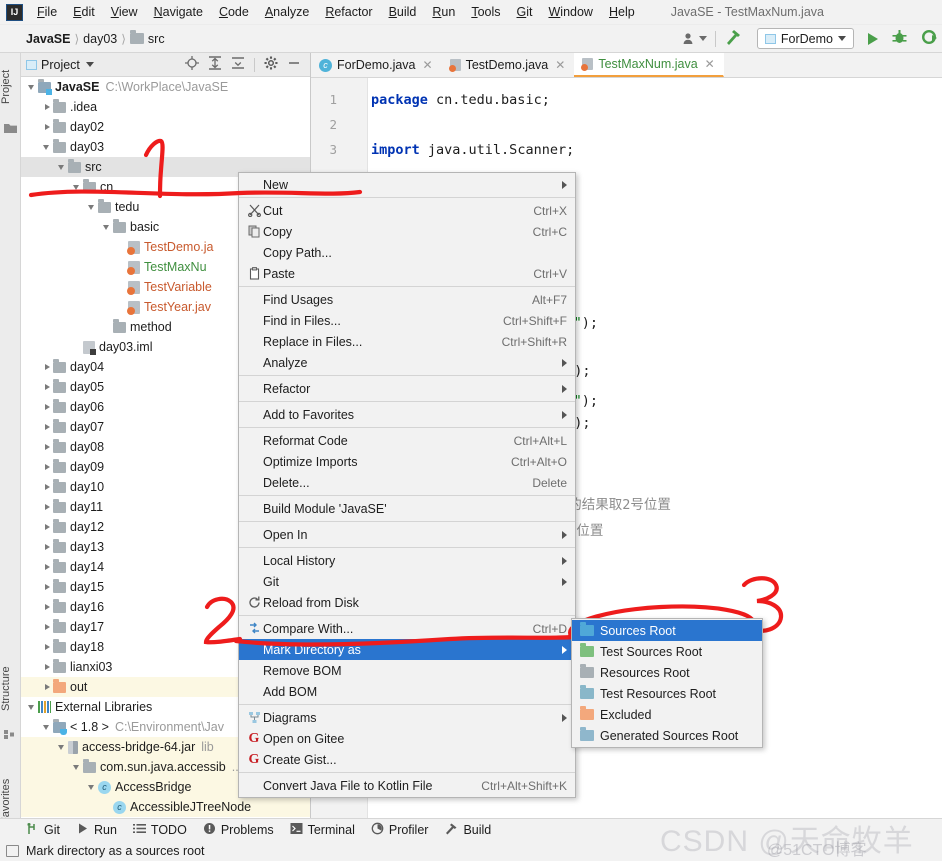  What do you see at coordinates (929, 38) in the screenshot?
I see `run-with-coverage-icon` at bounding box center [929, 38].